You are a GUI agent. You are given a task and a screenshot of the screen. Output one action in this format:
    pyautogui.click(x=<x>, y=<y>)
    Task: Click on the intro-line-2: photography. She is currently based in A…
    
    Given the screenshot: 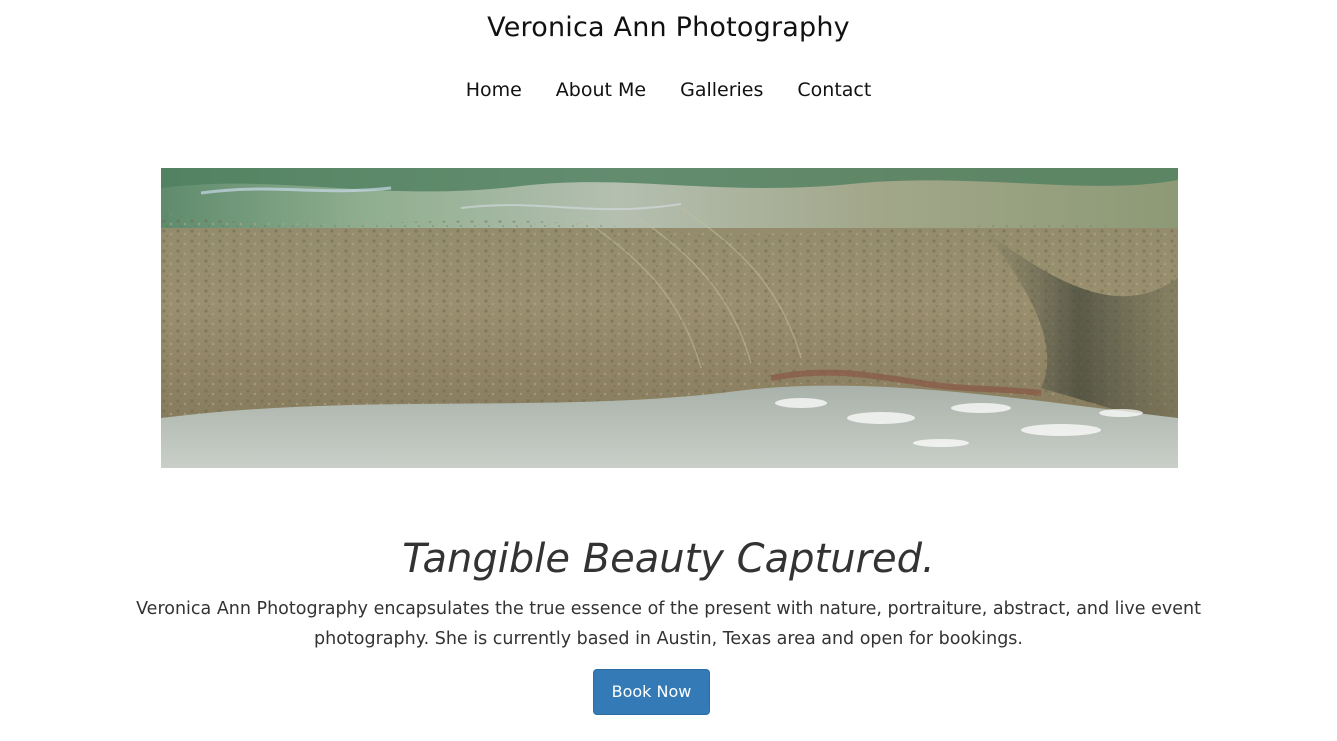 What is the action you would take?
    pyautogui.click(x=668, y=639)
    